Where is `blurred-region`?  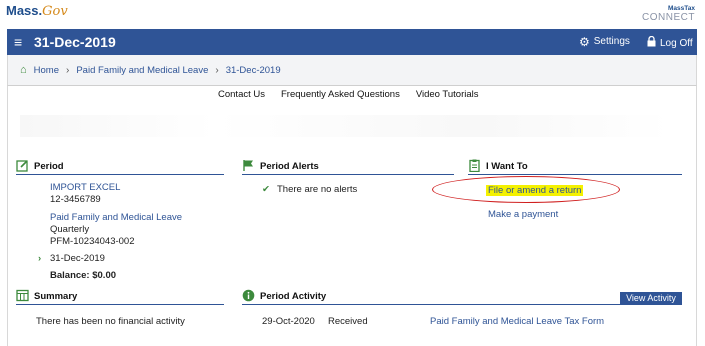 blurred-region is located at coordinates (345, 126).